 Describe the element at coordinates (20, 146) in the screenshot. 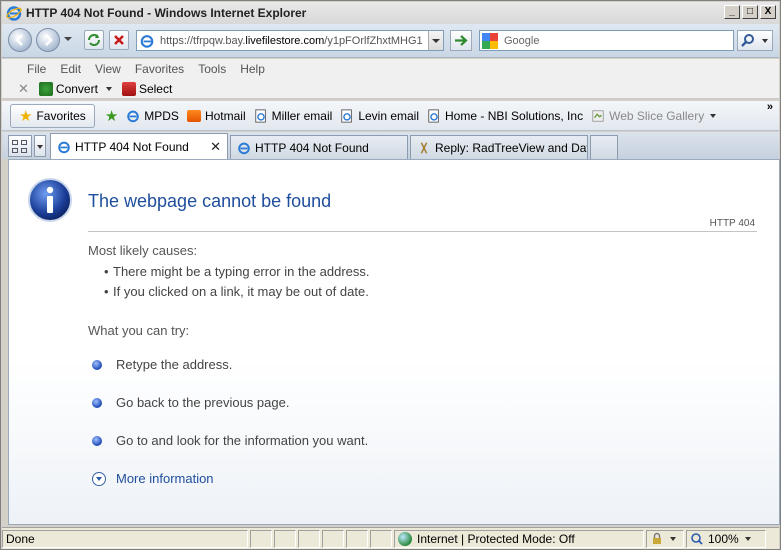

I see `quick-tabs-button` at that location.